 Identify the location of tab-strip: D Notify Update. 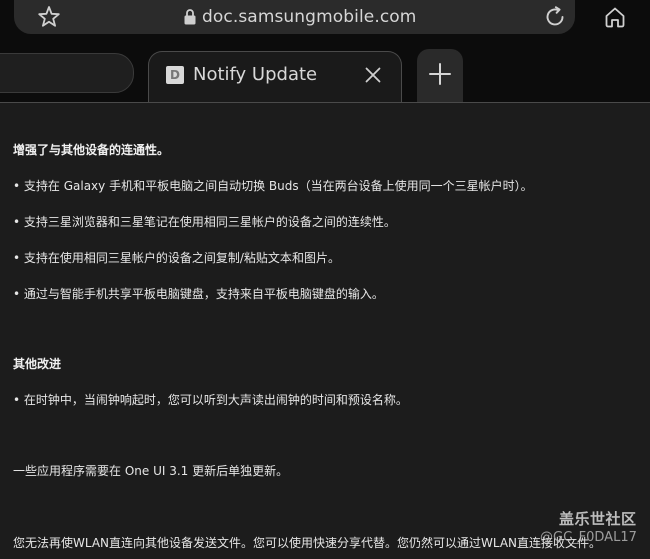
(325, 78).